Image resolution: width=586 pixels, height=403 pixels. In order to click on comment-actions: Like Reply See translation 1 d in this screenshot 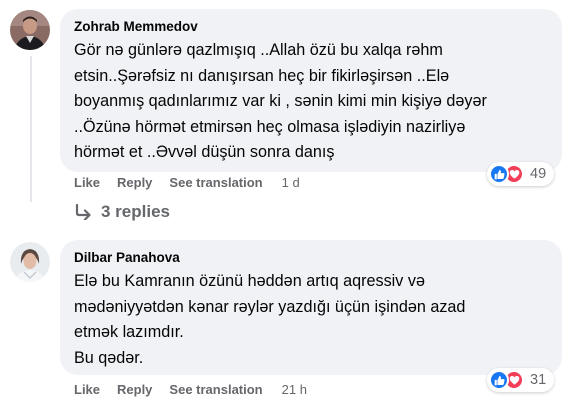, I will do `click(187, 182)`.